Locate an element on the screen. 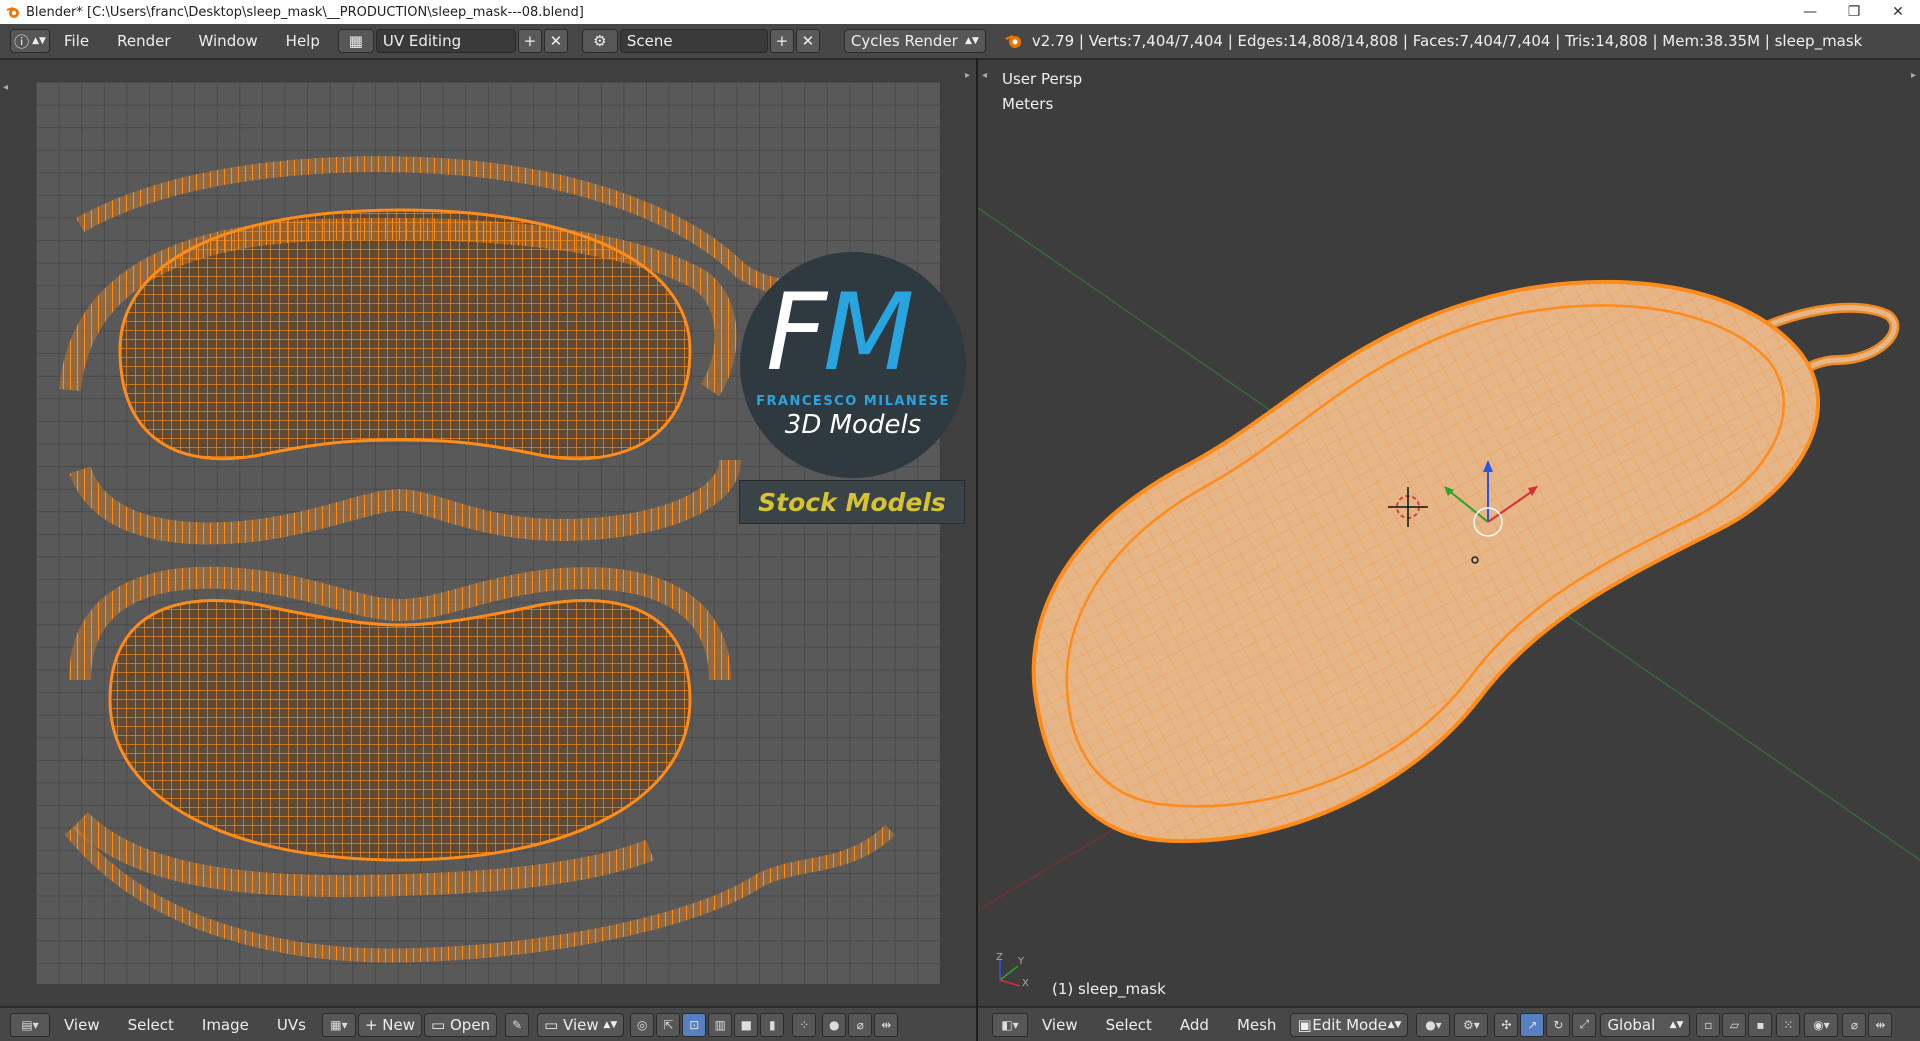 The width and height of the screenshot is (1920, 1041). delete-scene-button: ✕ is located at coordinates (807, 41).